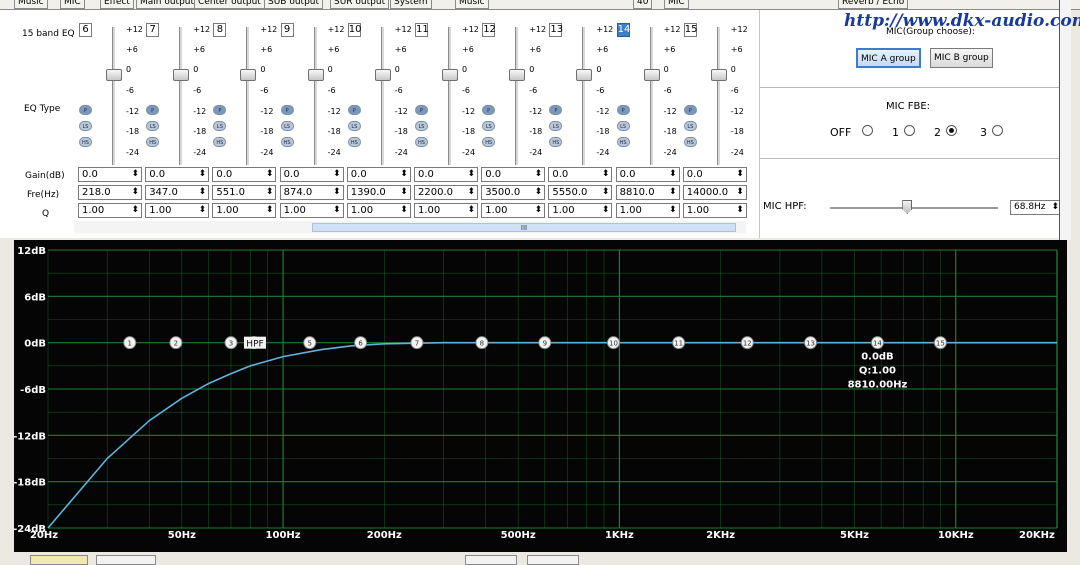 The width and height of the screenshot is (1080, 565). I want to click on band-number: 10, so click(354, 30).